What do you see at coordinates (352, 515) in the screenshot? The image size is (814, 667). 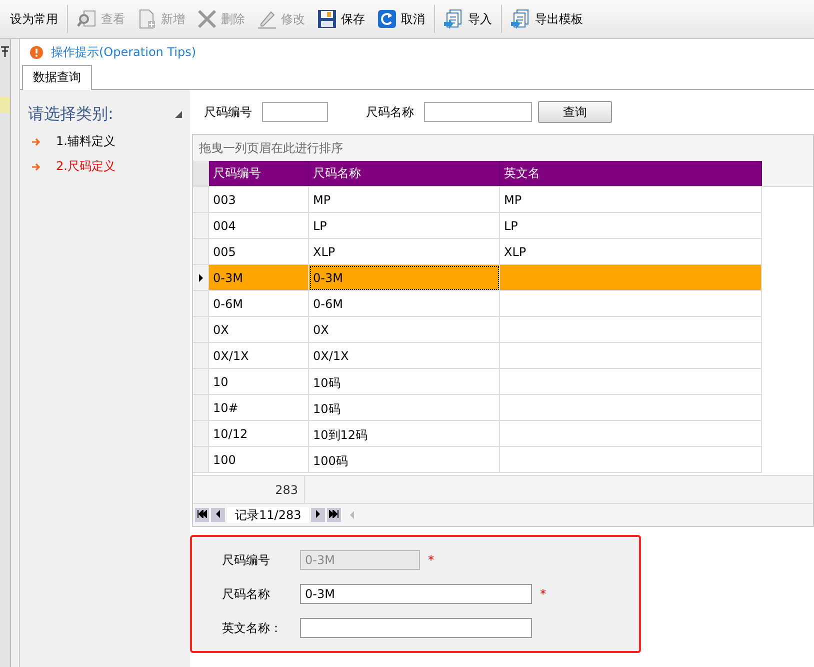 I see `scroll-left-icon` at bounding box center [352, 515].